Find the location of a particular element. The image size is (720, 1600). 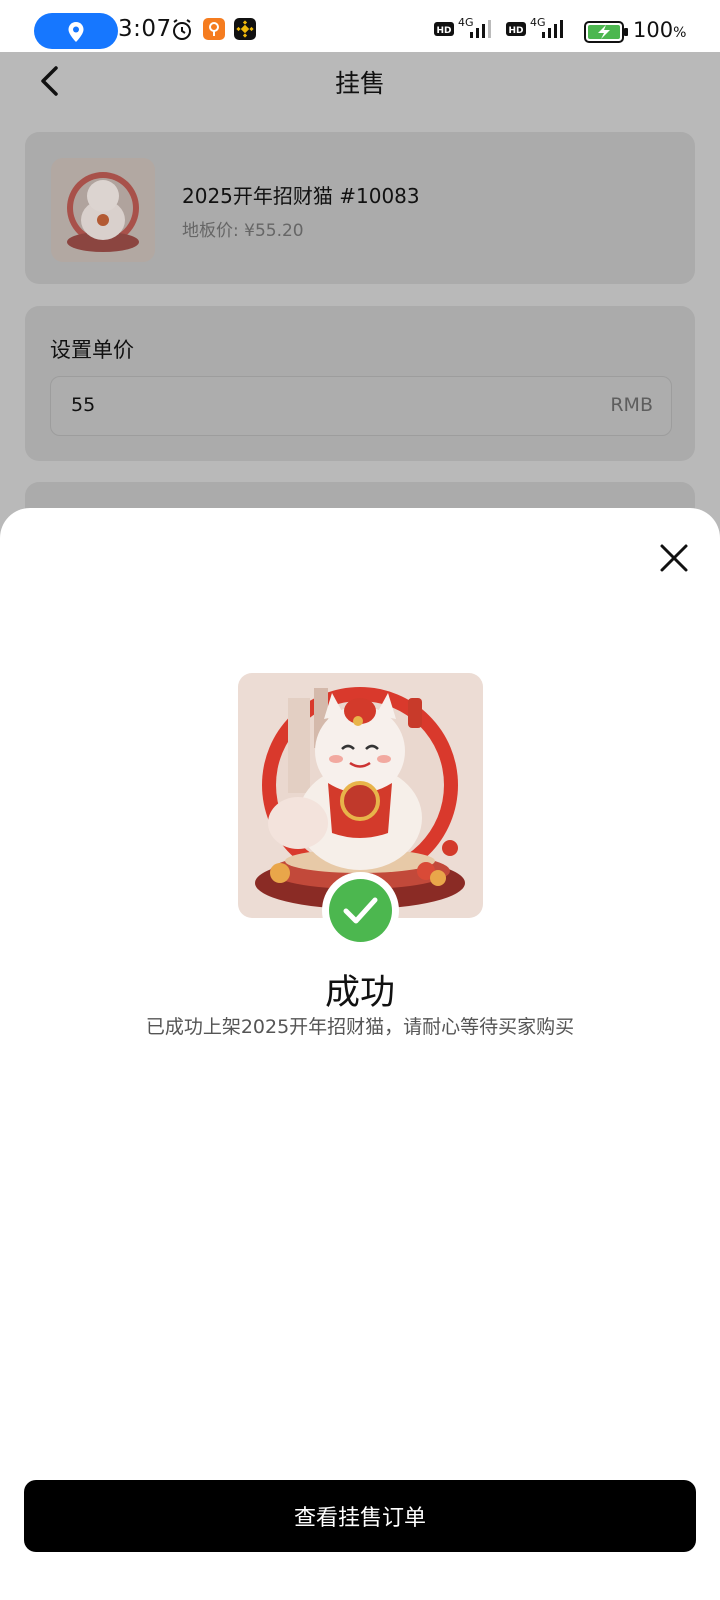

close-icon is located at coordinates (674, 558).